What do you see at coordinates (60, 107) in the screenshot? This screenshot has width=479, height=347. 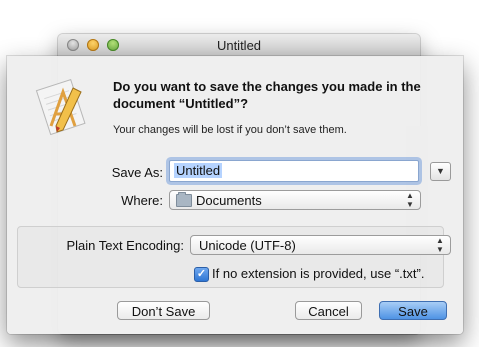 I see `textedit-app-icon` at bounding box center [60, 107].